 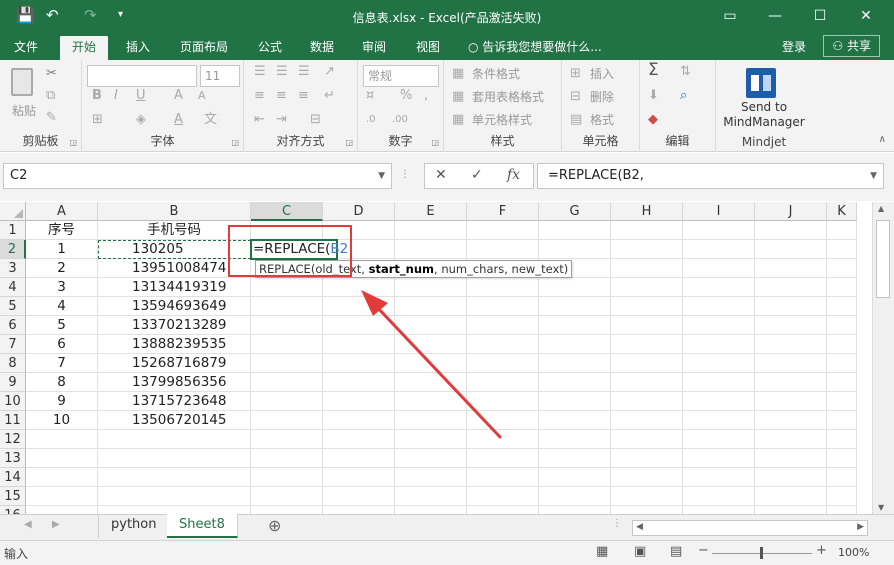 I want to click on conditional-format-button: 条件格式, so click(x=496, y=74).